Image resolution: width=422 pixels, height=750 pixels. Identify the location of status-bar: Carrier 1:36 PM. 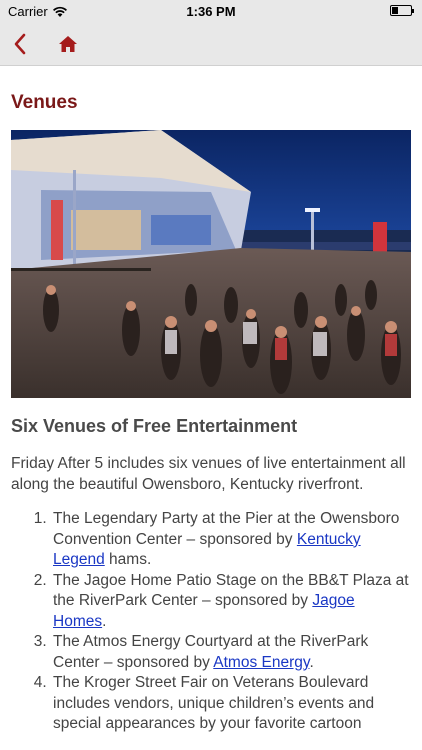
(211, 11).